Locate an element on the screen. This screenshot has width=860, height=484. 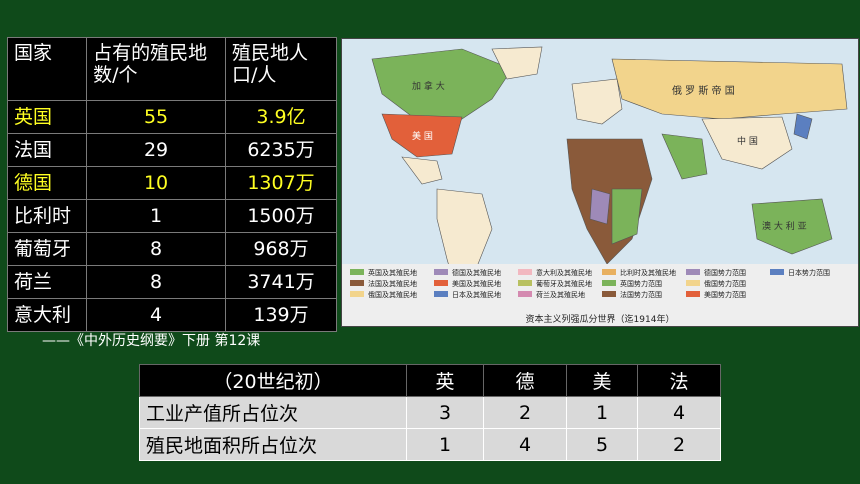
legend-label: 法国及其殖民地 is located at coordinates (392, 283).